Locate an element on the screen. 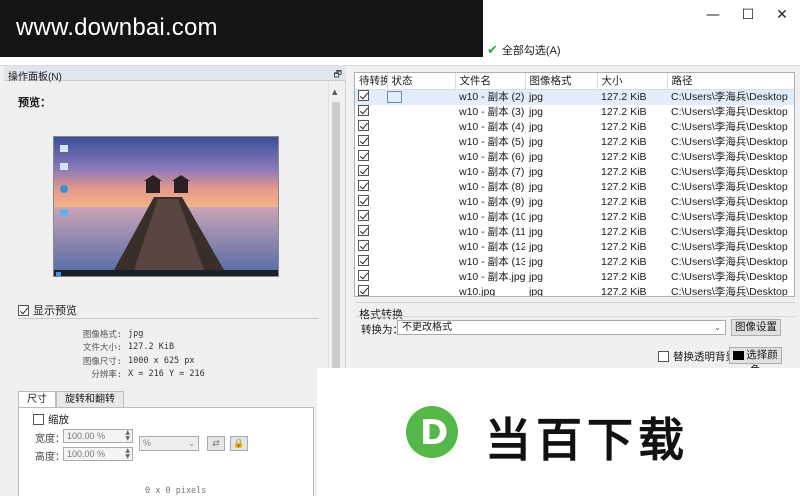 The image size is (800, 496). column-header: 图像格式 is located at coordinates (561, 81).